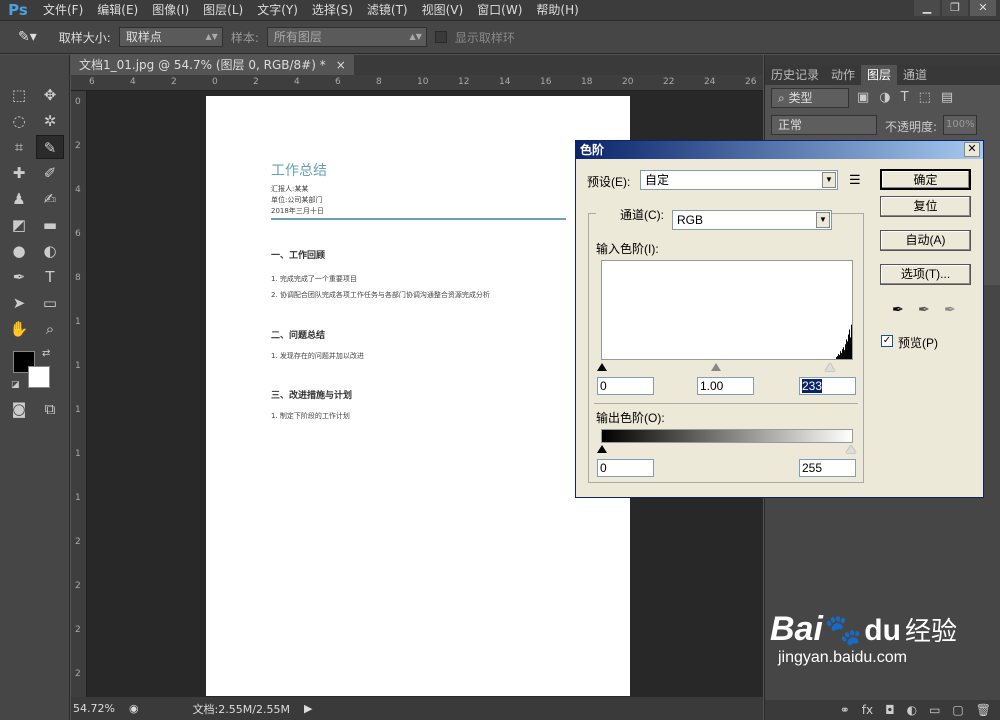  I want to click on type-filter-icon: T, so click(905, 97).